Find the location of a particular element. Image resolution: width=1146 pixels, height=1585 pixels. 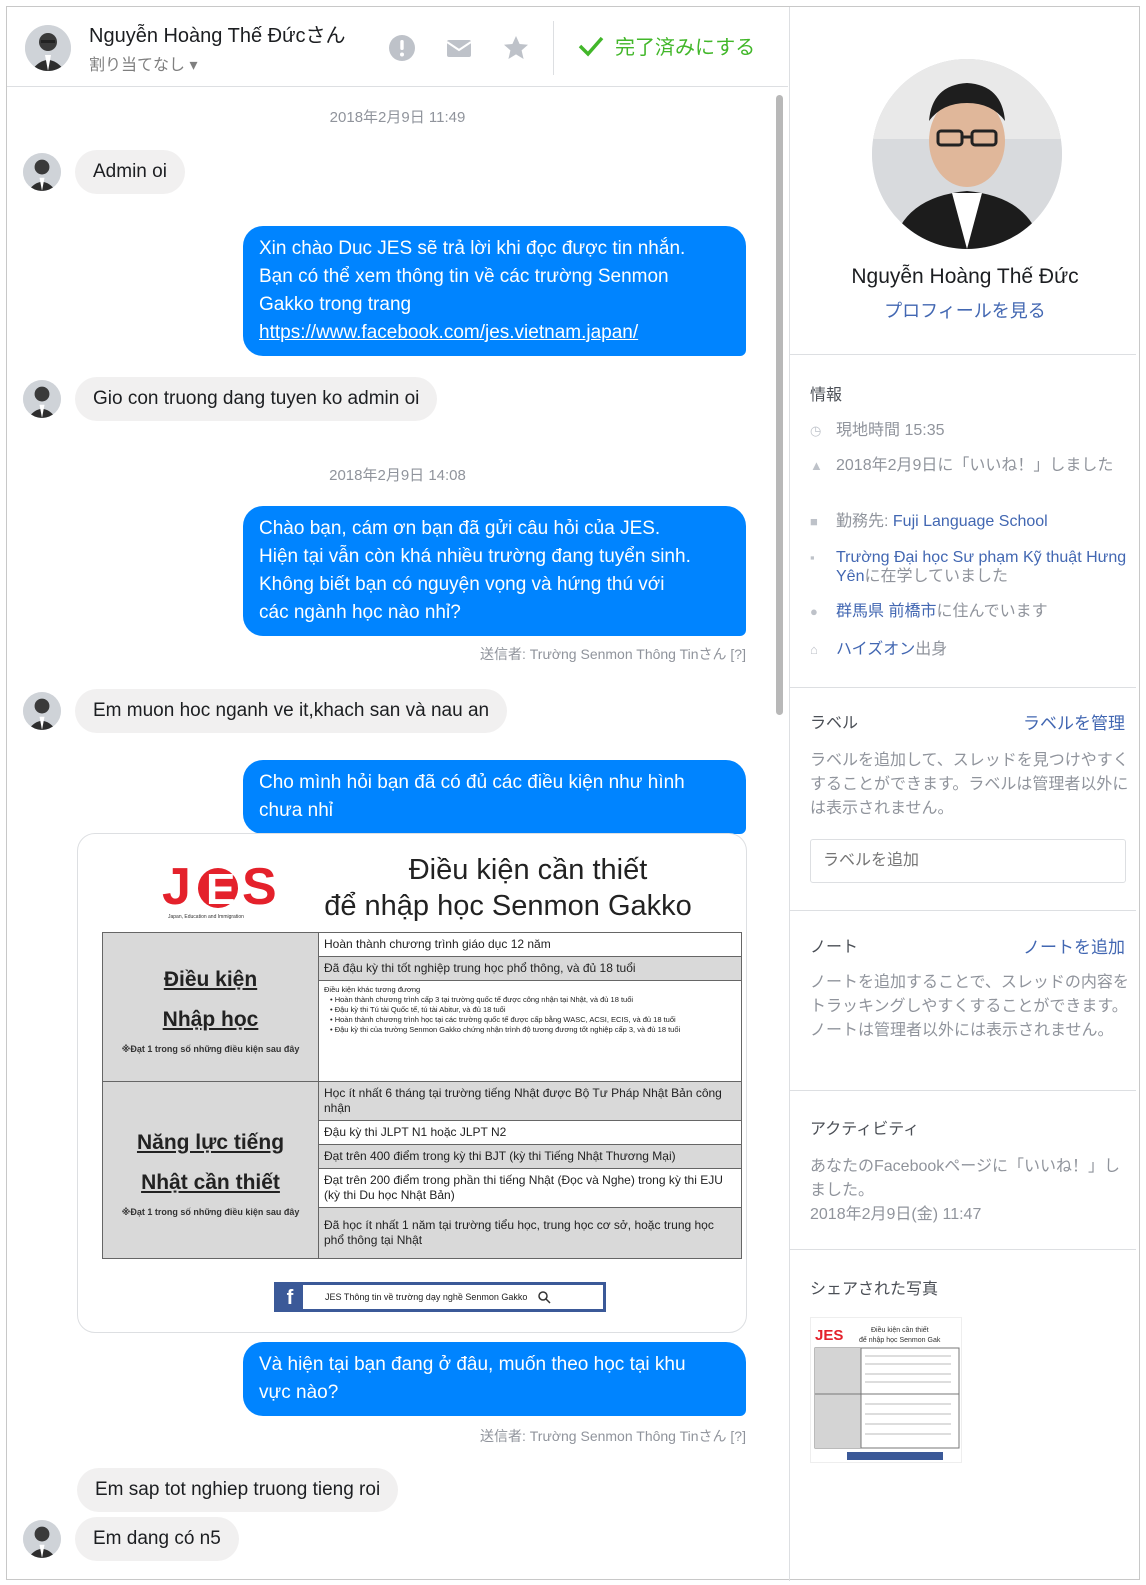

graduation-cap-icon: ▪ is located at coordinates (812, 557).